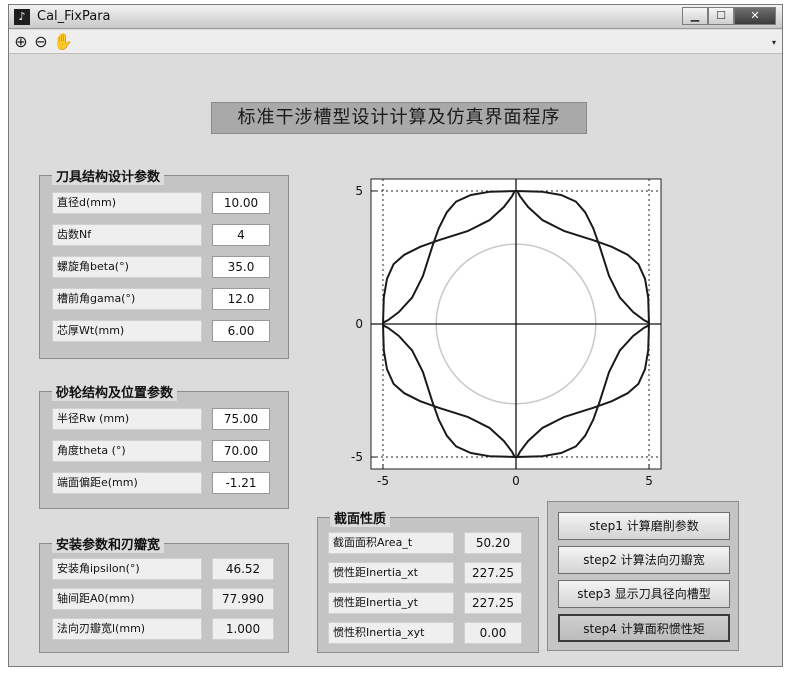  What do you see at coordinates (644, 594) in the screenshot?
I see `step3-button: step3 显示刀具径向槽型` at bounding box center [644, 594].